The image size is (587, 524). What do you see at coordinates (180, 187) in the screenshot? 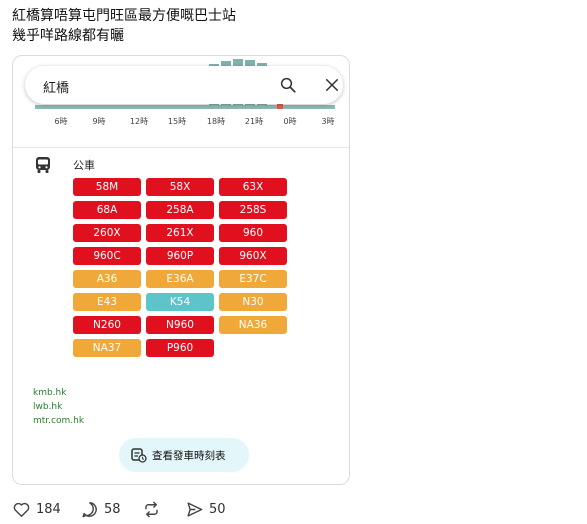
I see `route-badge: 58X` at bounding box center [180, 187].